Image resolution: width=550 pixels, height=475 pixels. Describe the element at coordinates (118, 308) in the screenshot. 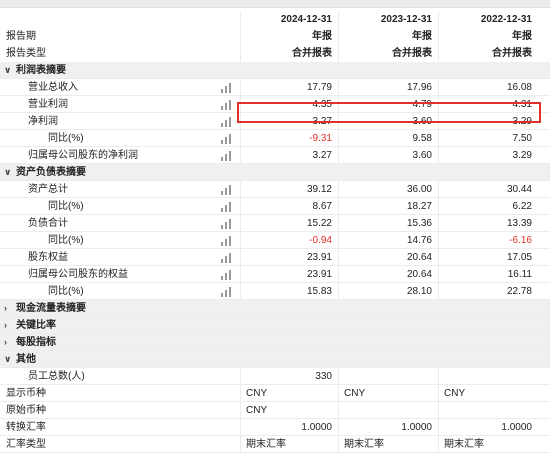

I see `row-label-cell: › 现金流量表摘要` at that location.